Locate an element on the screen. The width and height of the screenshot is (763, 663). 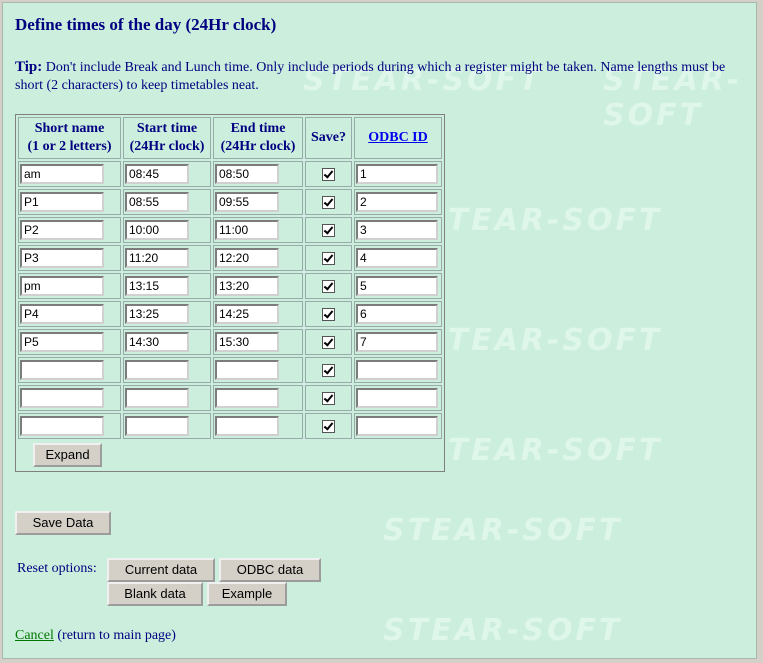
reset-current-data-button: Current data is located at coordinates (161, 570).